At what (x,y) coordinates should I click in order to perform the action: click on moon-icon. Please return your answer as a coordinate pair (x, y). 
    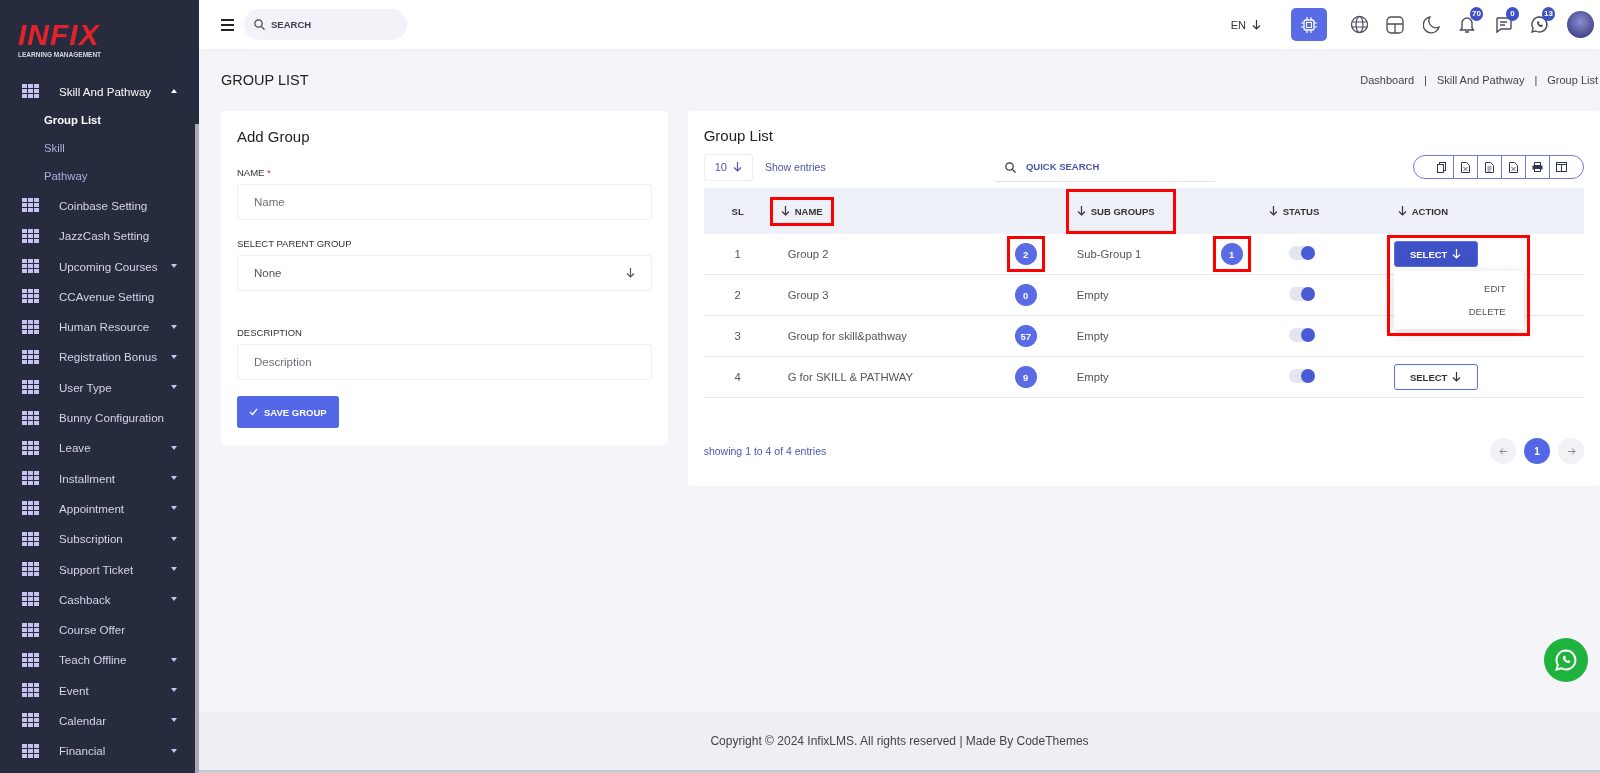
    Looking at the image, I should click on (1431, 24).